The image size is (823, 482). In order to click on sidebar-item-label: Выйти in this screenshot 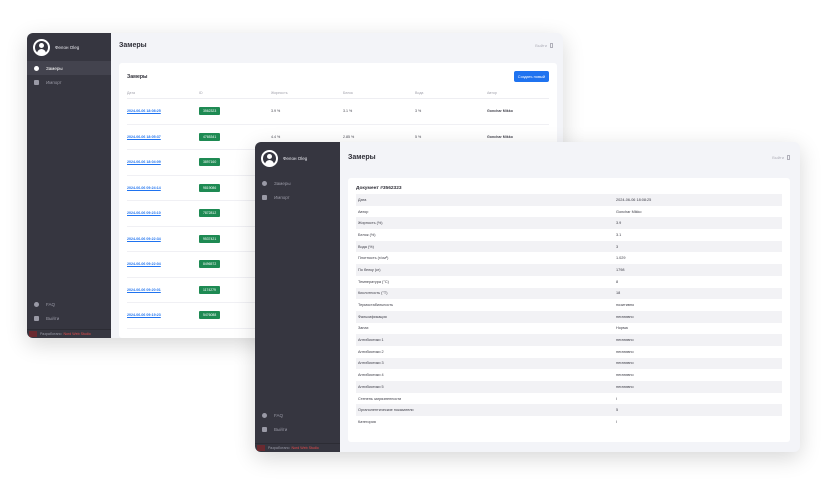, I will do `click(281, 429)`.